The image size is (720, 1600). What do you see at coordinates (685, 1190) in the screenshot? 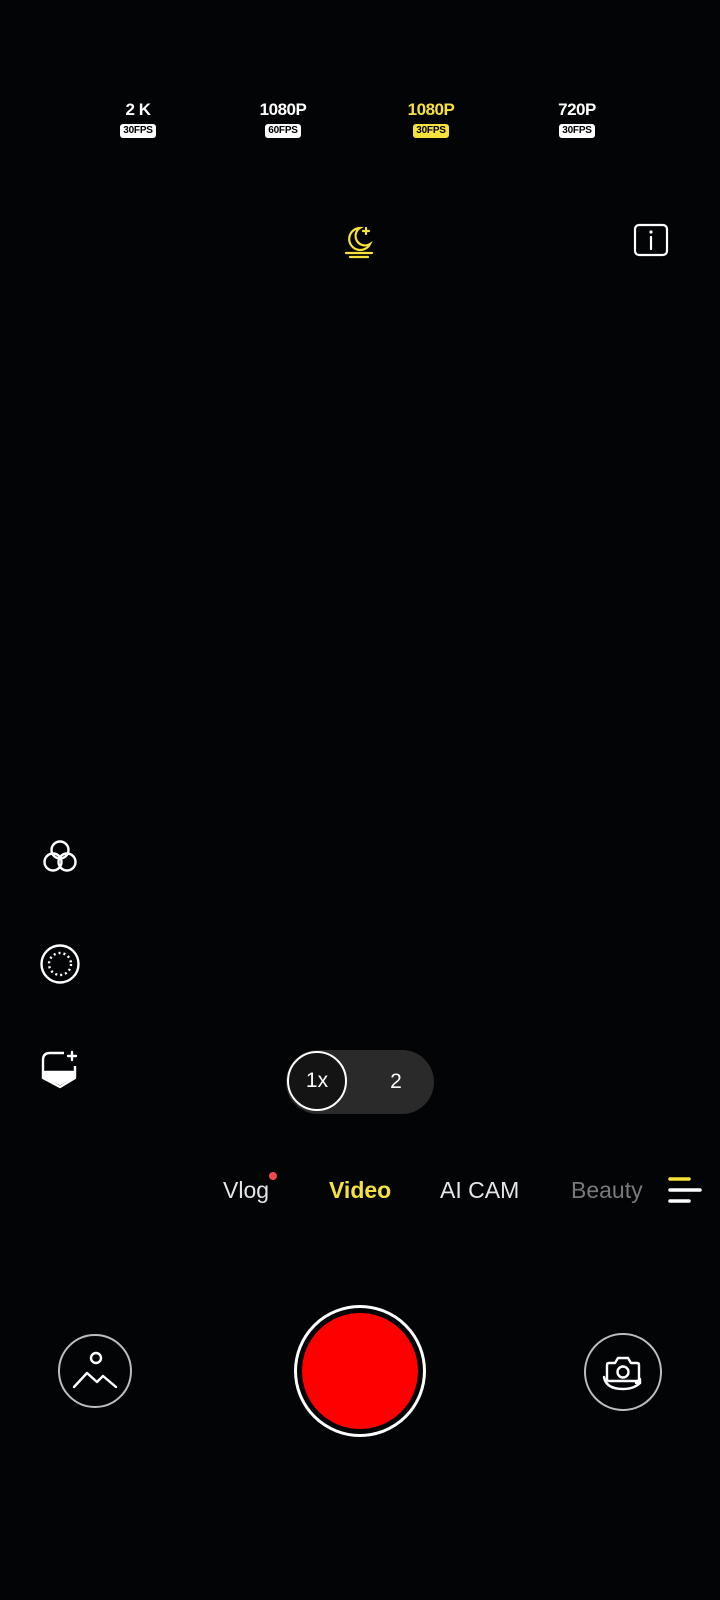
I see `menu-lines-icon` at bounding box center [685, 1190].